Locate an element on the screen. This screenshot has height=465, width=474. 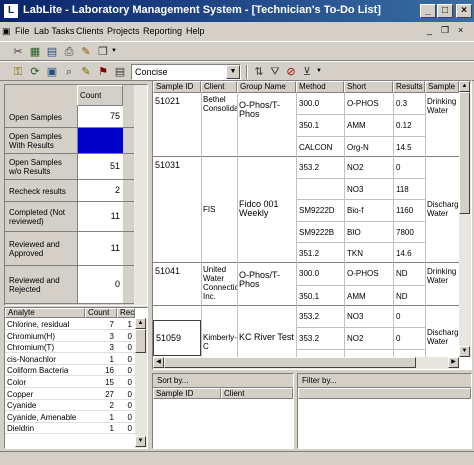
filter-header is located at coordinates (384, 393).